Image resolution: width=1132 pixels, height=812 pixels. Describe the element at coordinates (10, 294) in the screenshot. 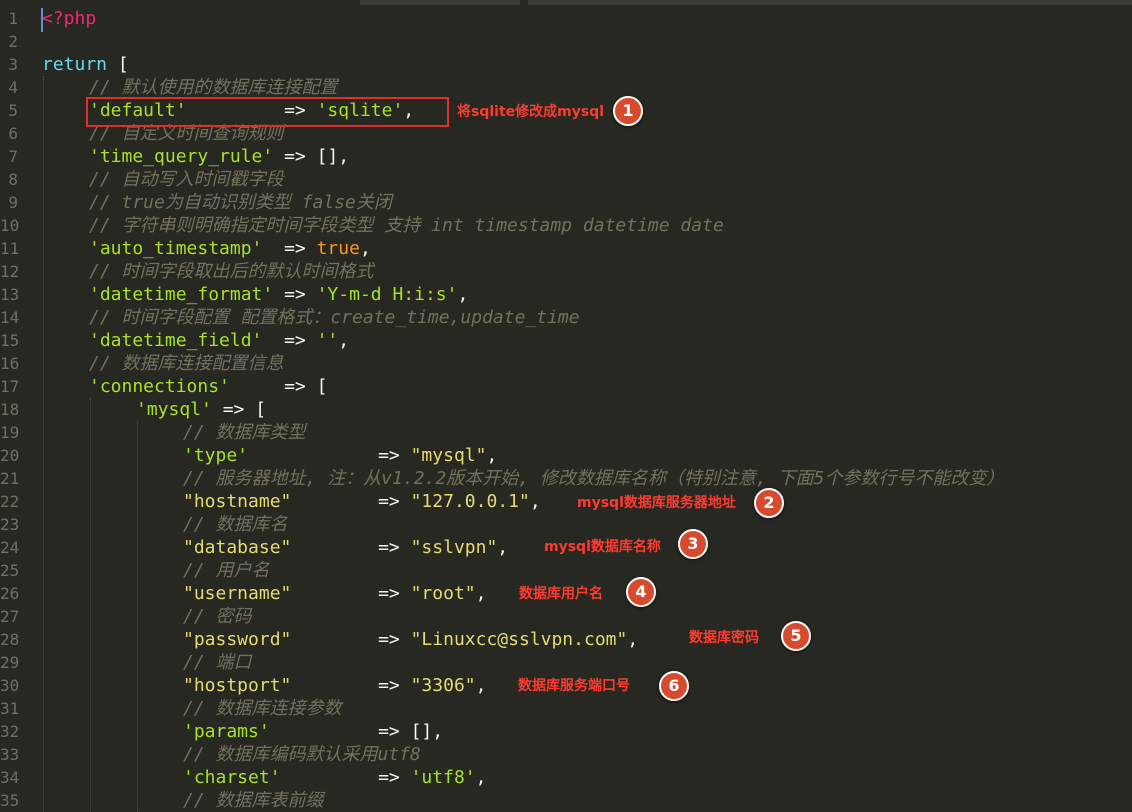

I see `line-number: 13` at that location.